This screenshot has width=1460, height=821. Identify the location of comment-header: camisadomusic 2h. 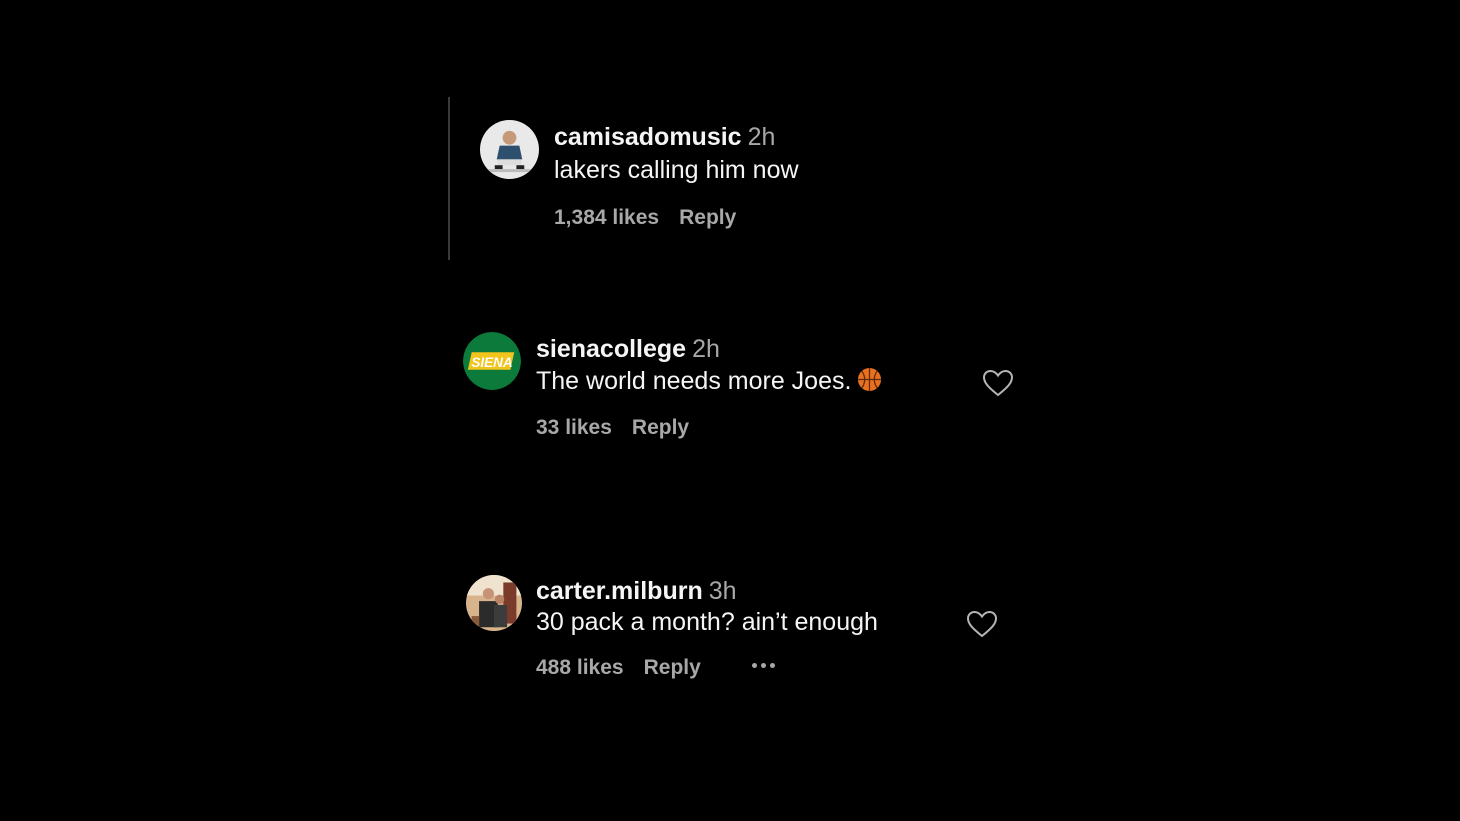
(664, 137).